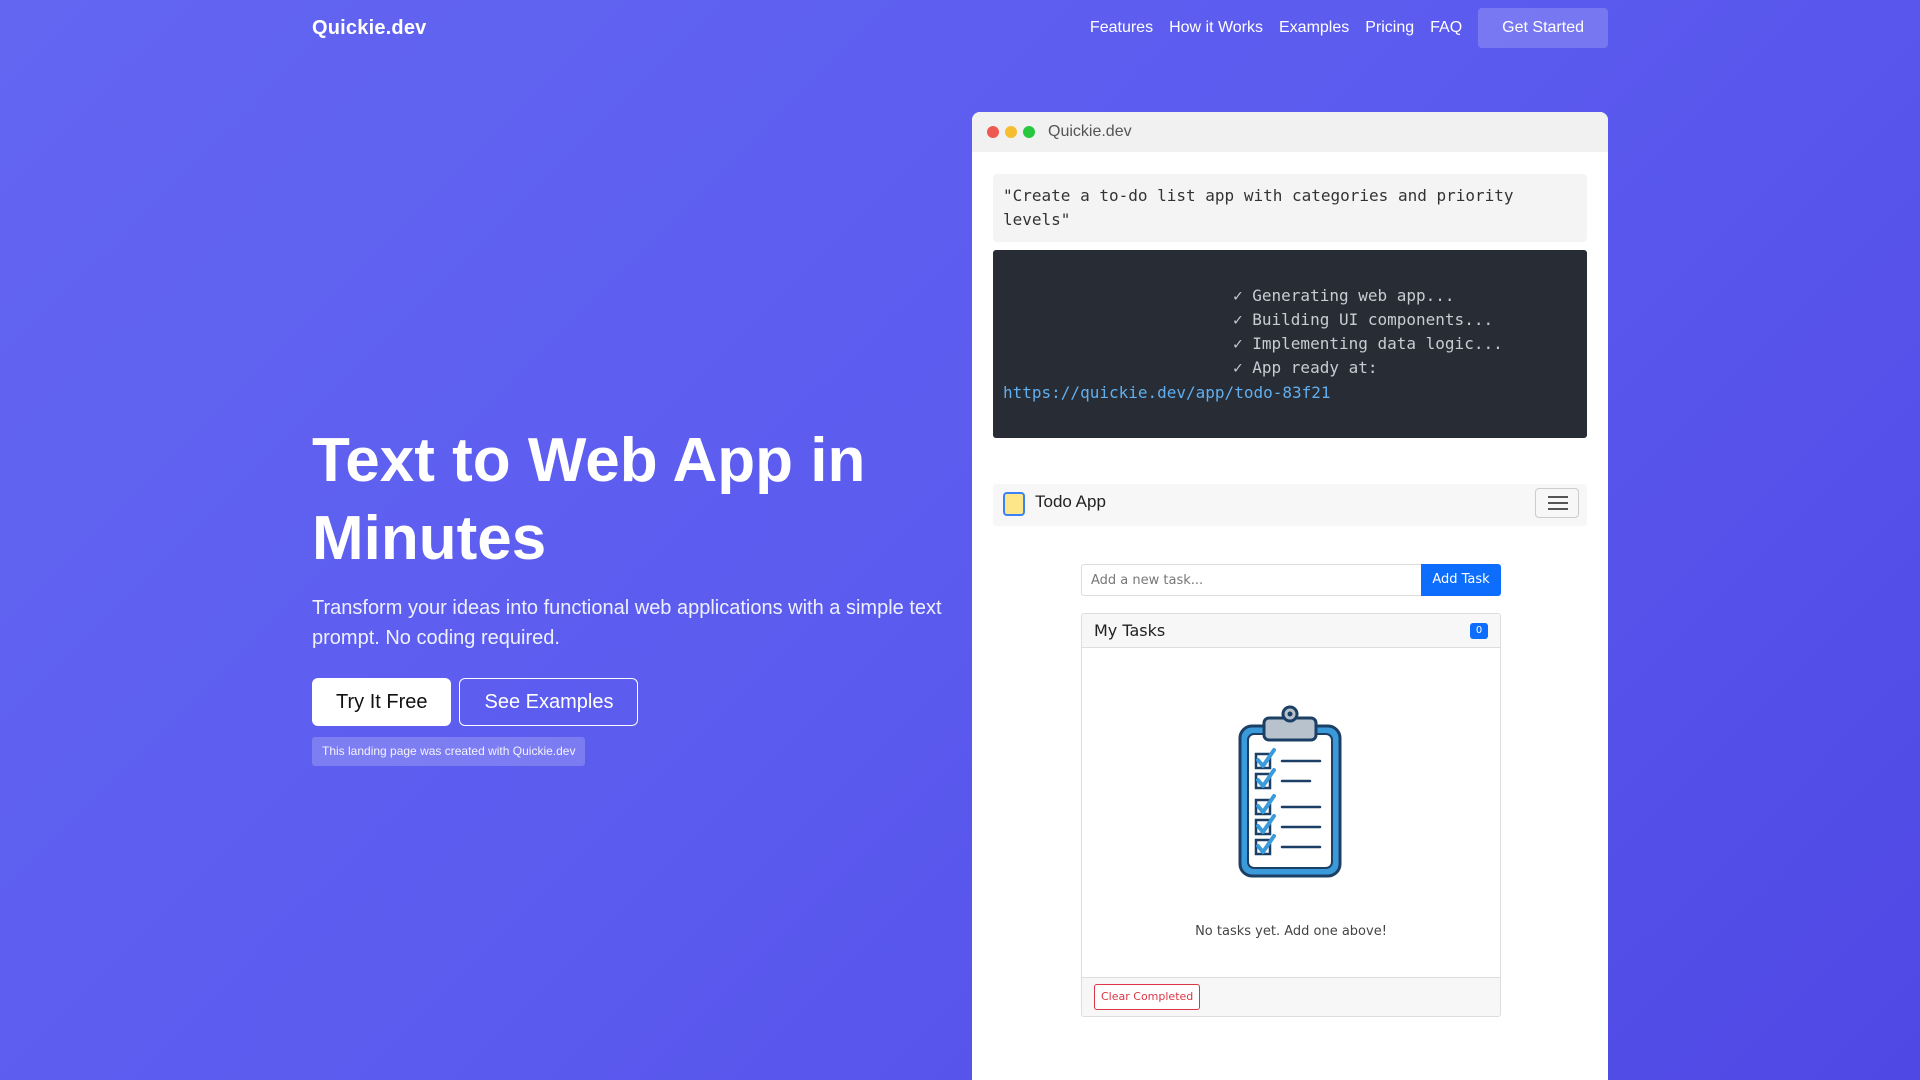 The image size is (1920, 1080). What do you see at coordinates (1251, 580) in the screenshot?
I see `new-task-input` at bounding box center [1251, 580].